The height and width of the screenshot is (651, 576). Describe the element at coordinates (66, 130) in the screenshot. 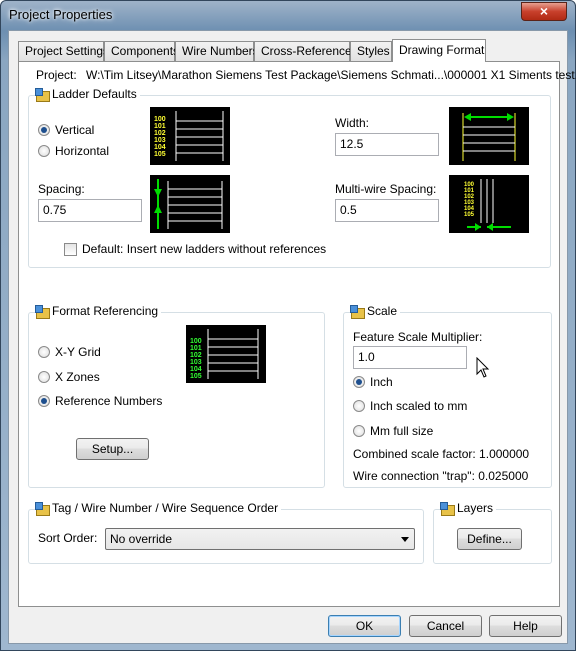

I see `vertical-radio: Vertical` at that location.